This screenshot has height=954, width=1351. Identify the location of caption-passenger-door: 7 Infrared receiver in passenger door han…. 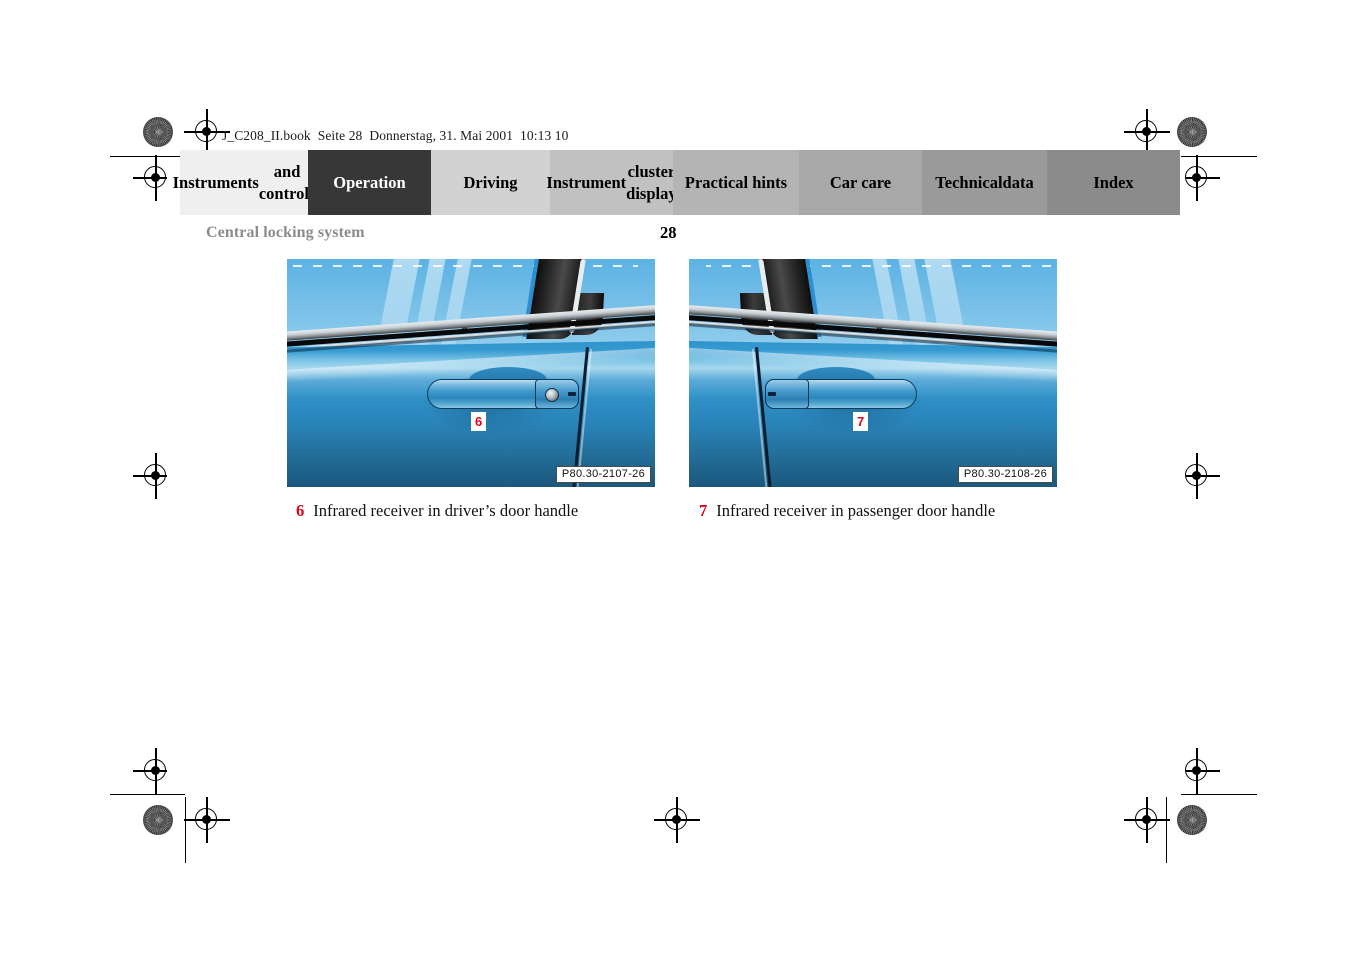
(847, 511).